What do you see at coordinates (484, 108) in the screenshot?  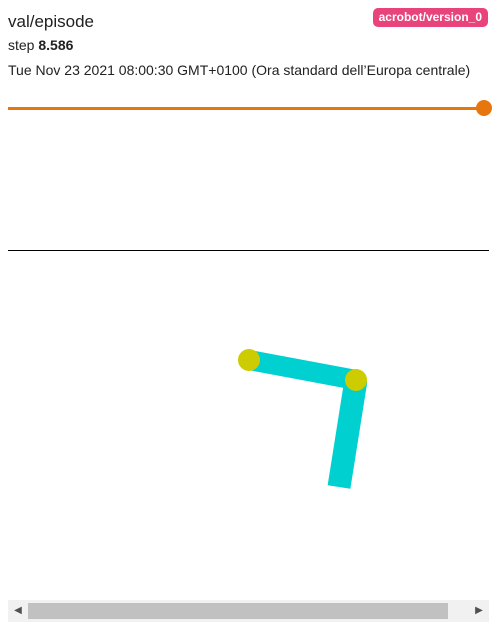 I see `slider-thumb` at bounding box center [484, 108].